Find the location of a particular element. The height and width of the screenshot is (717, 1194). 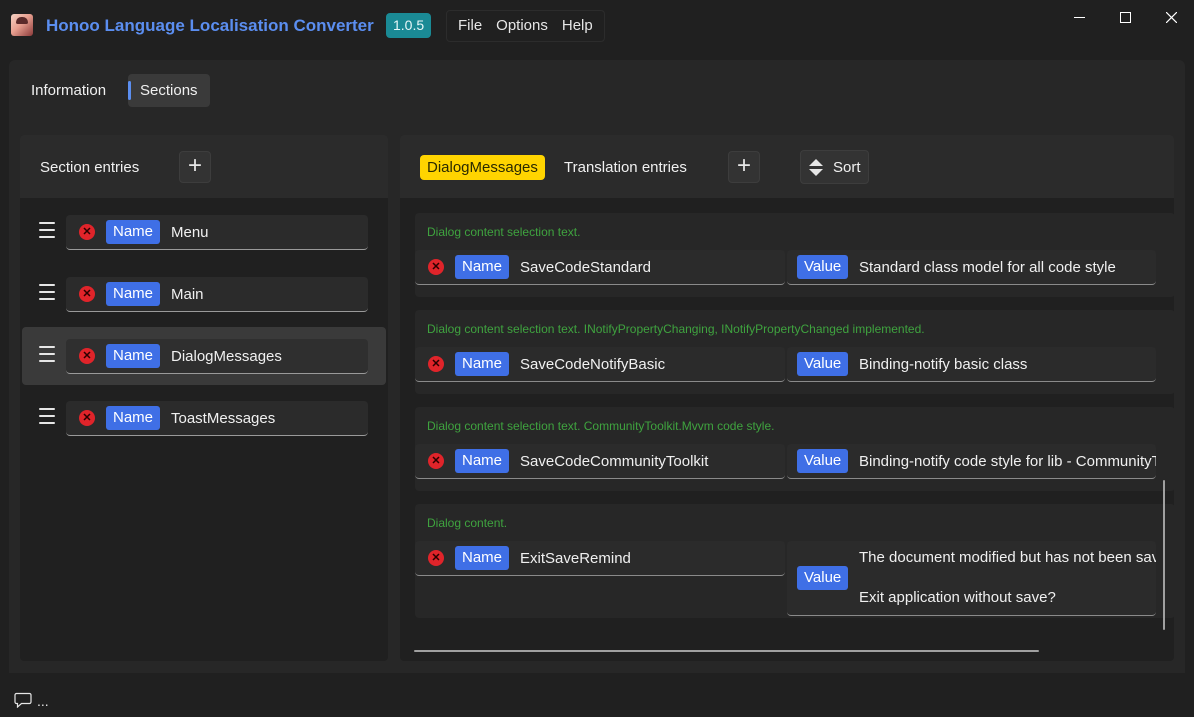

entry-value-input-line2: Exit application without save? is located at coordinates (957, 597).